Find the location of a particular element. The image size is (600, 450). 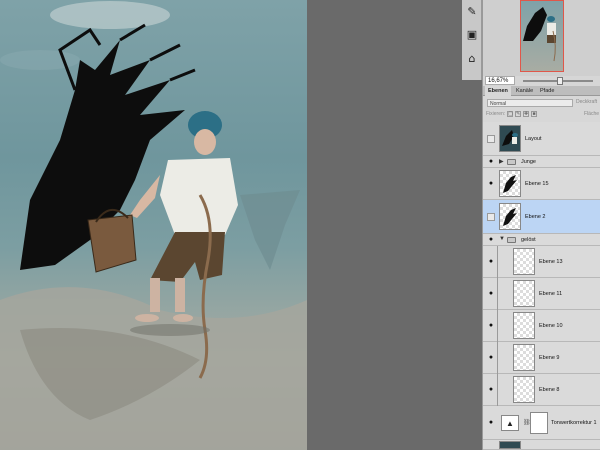

layer-name: Junge is located at coordinates (528, 162).